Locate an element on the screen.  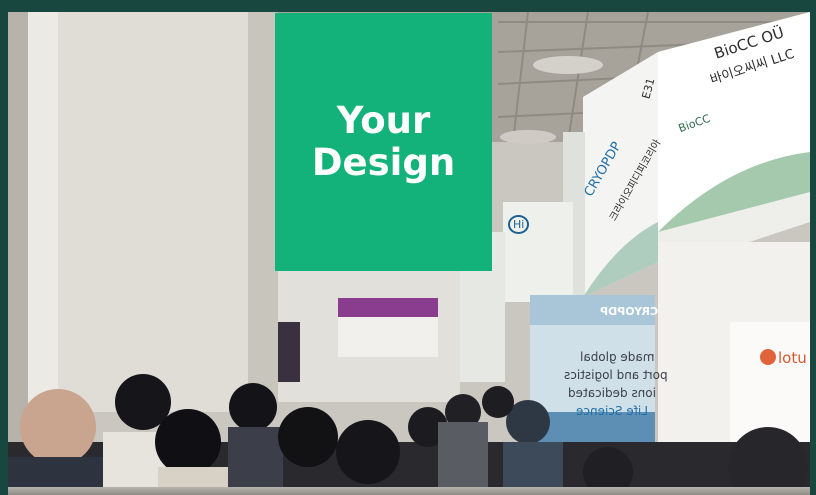
banner-line-2: port and logistics is located at coordinates (616, 375).